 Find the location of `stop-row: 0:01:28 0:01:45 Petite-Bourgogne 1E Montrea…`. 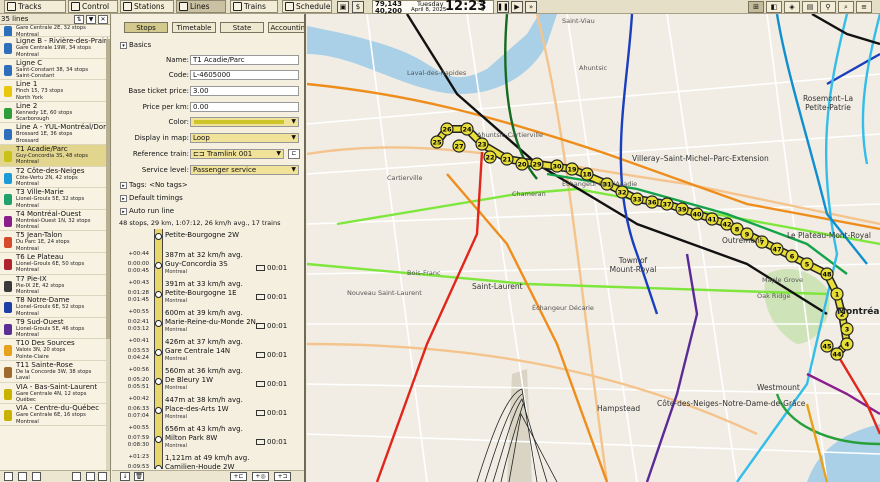

stop-row: 0:01:28 0:01:45 Petite-Bourgogne 1E Montrea… is located at coordinates (208, 297).